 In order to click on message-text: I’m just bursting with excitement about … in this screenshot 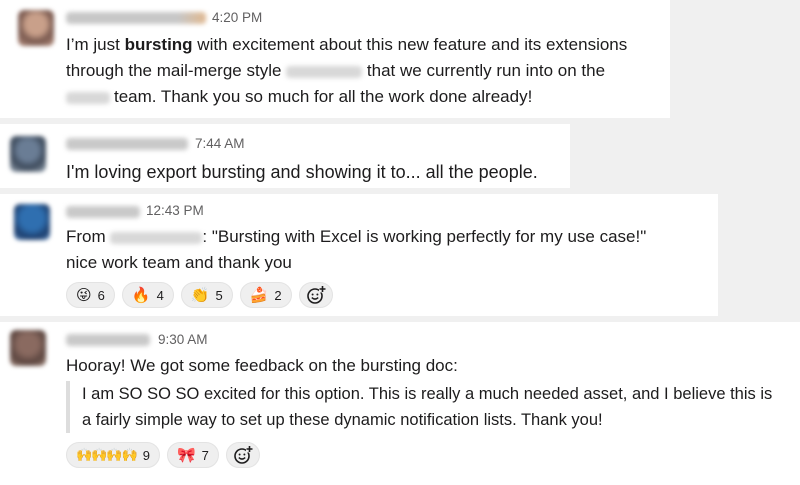, I will do `click(347, 70)`.